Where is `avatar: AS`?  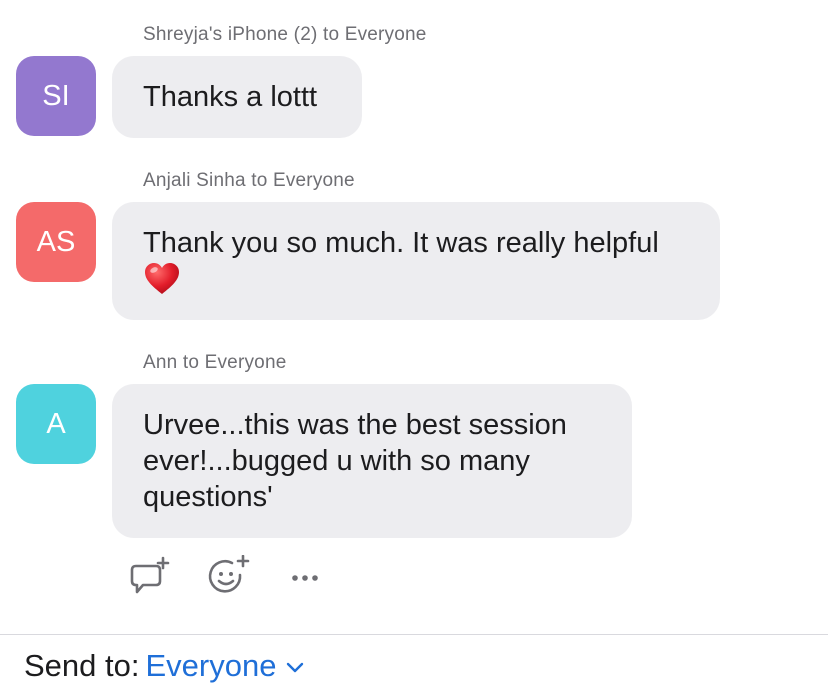 avatar: AS is located at coordinates (56, 242).